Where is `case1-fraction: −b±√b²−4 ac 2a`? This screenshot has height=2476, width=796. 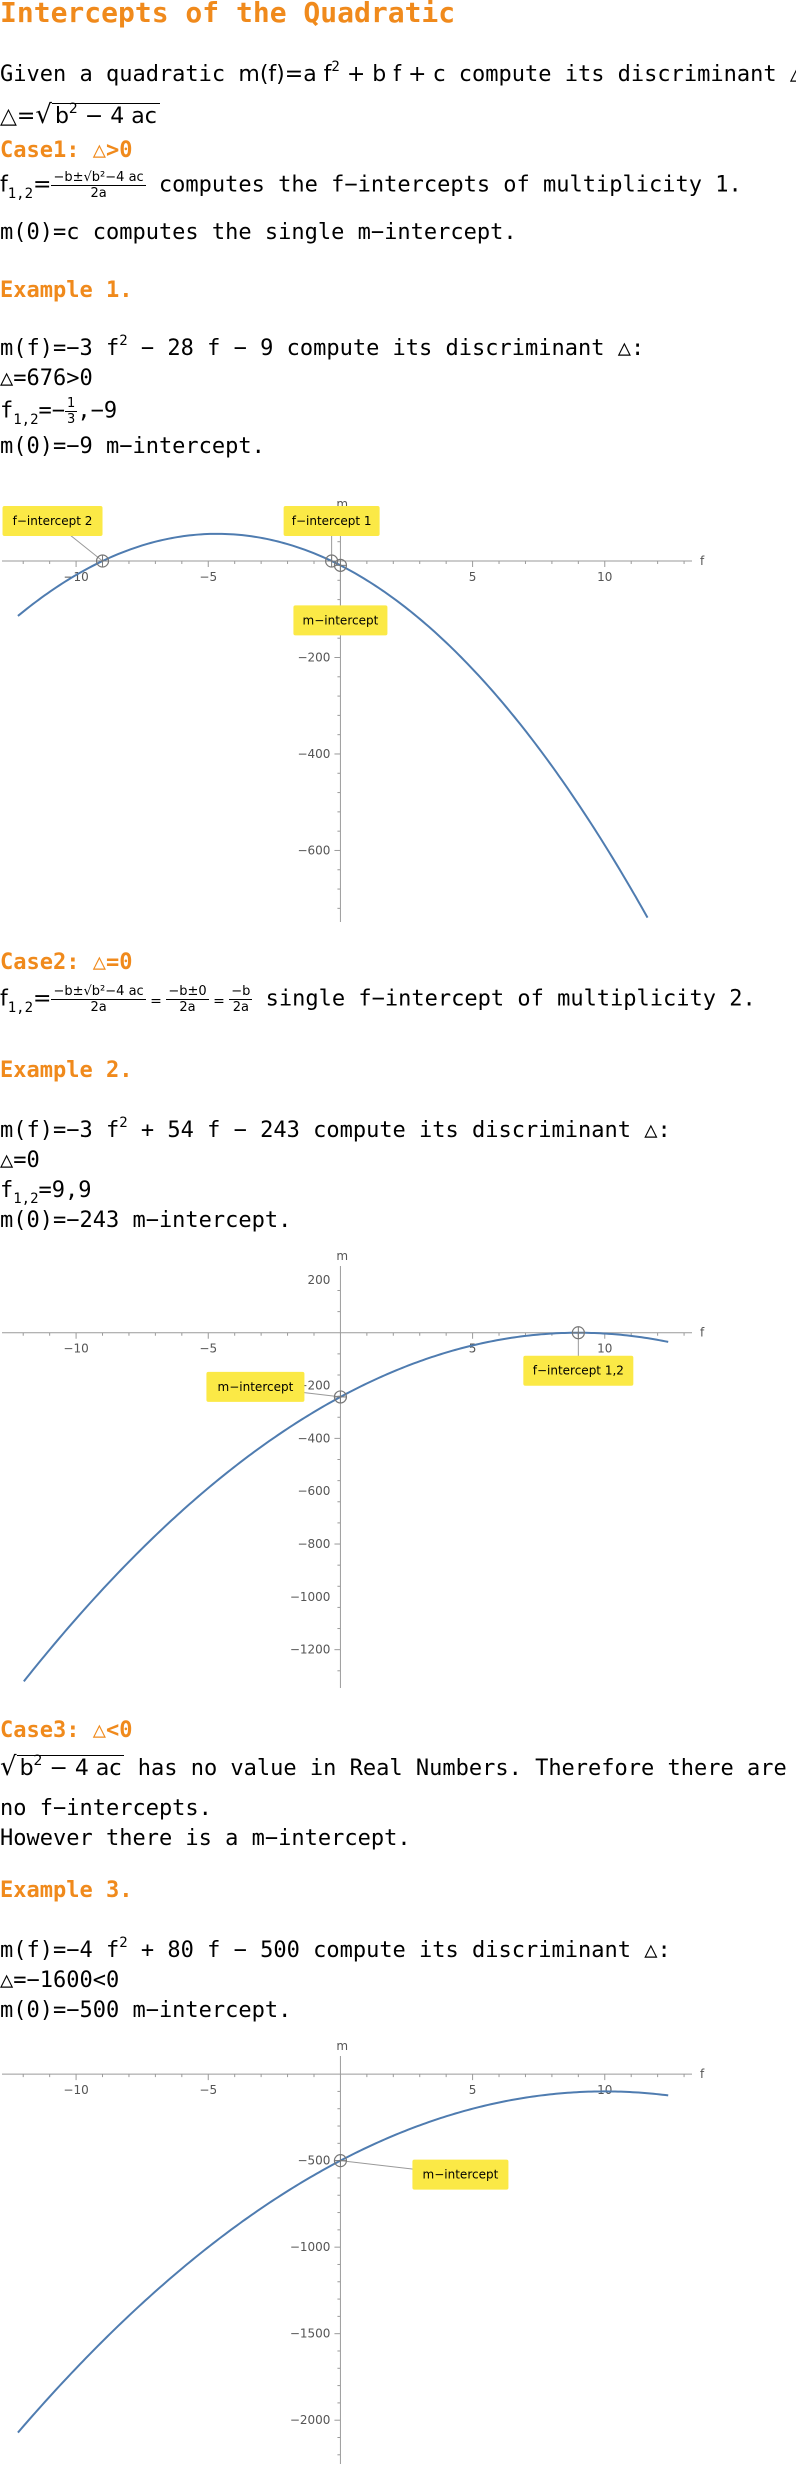
case1-fraction: −b±√b²−4 ac 2a is located at coordinates (98, 185).